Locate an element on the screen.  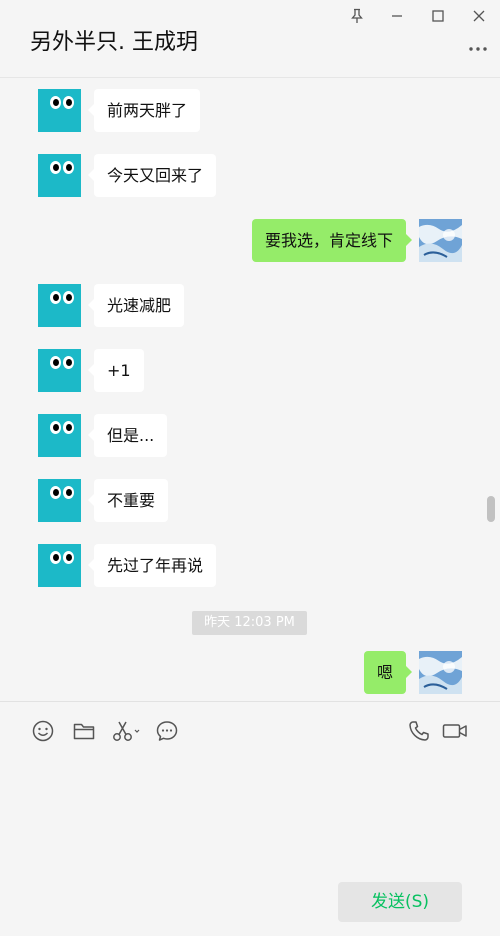
close-icon is located at coordinates (479, 16).